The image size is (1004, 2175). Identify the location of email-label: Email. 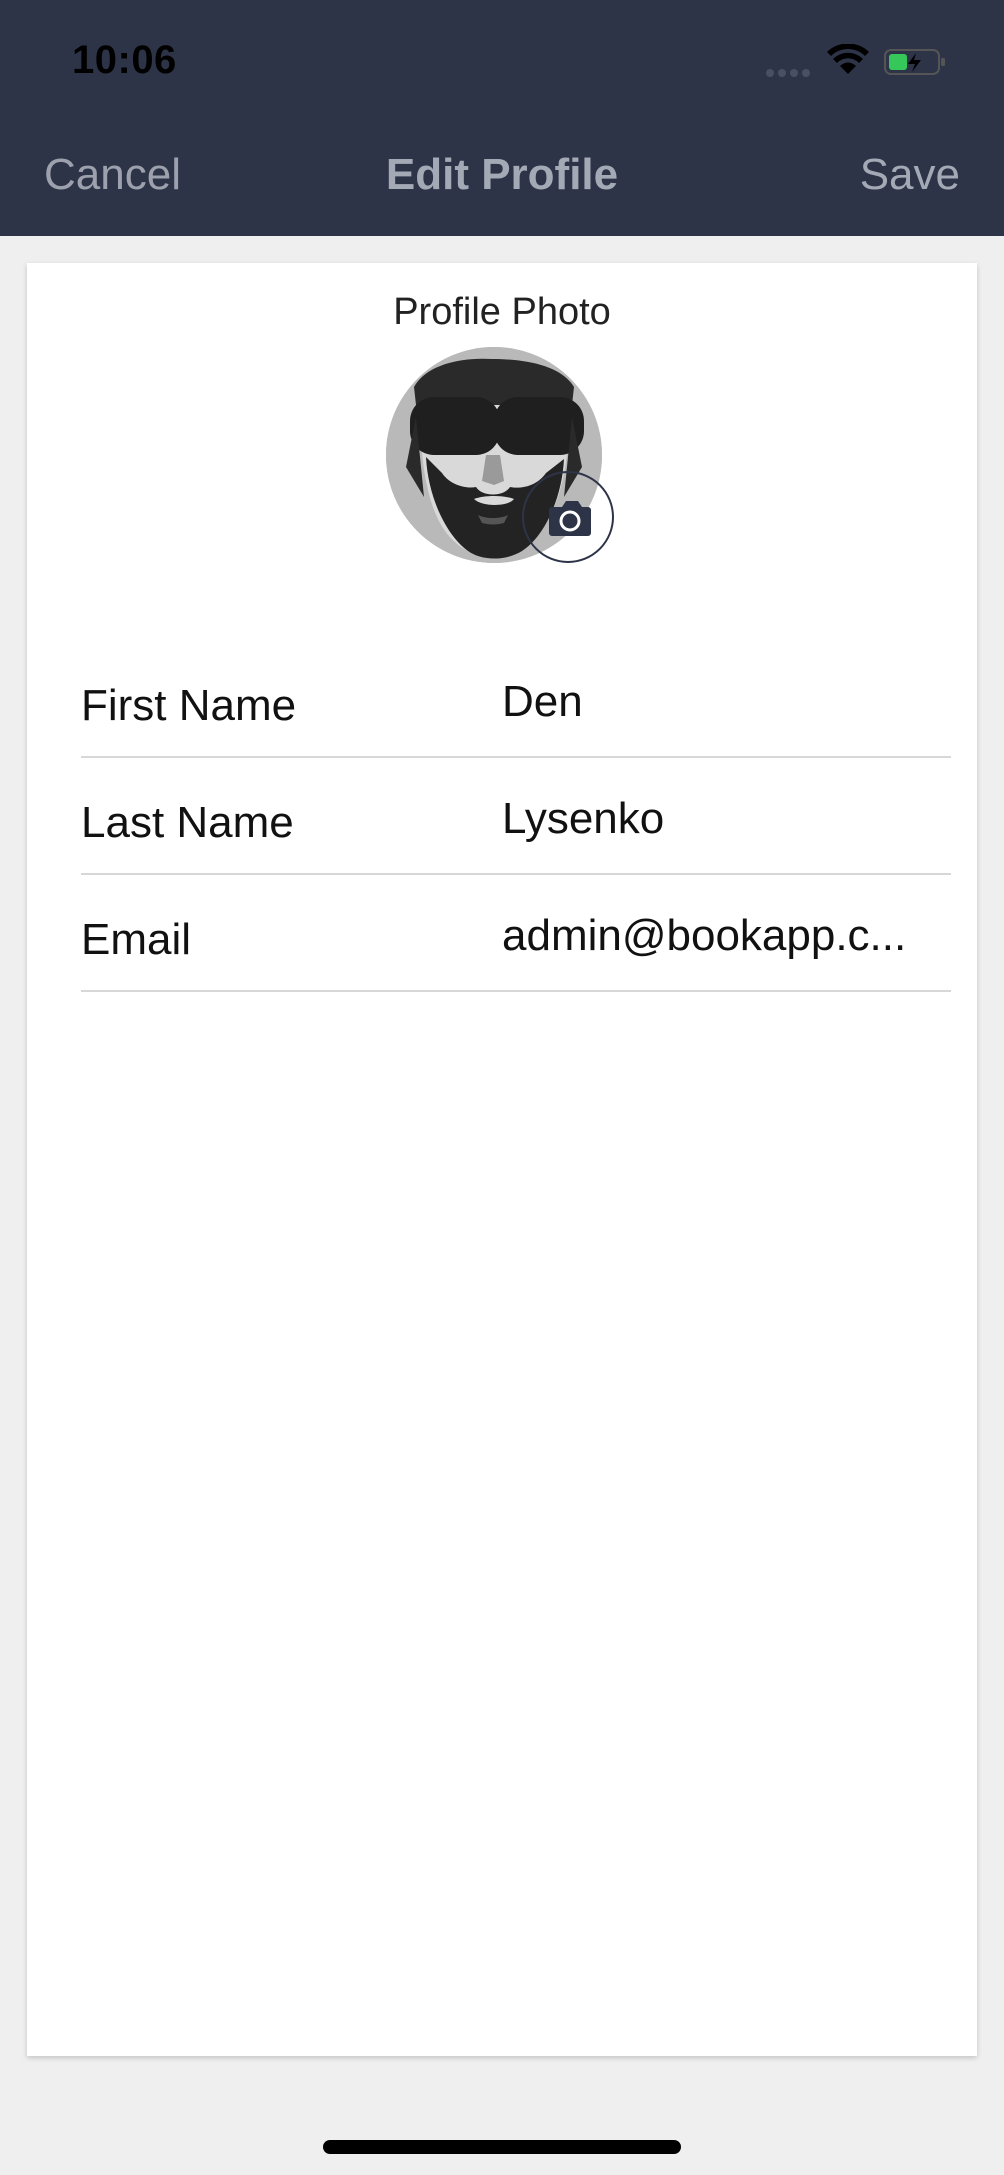
(136, 939).